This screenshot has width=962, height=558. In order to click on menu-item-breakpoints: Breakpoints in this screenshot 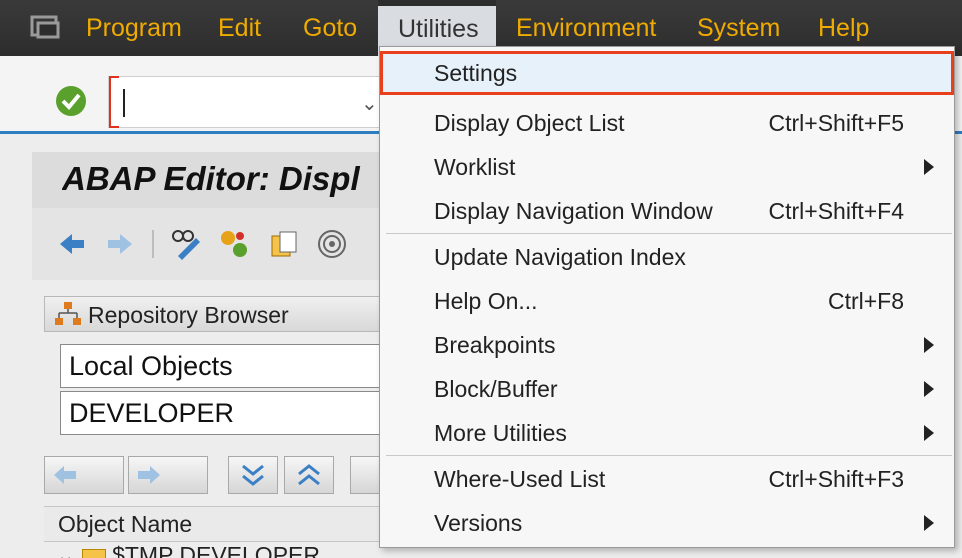, I will do `click(667, 345)`.